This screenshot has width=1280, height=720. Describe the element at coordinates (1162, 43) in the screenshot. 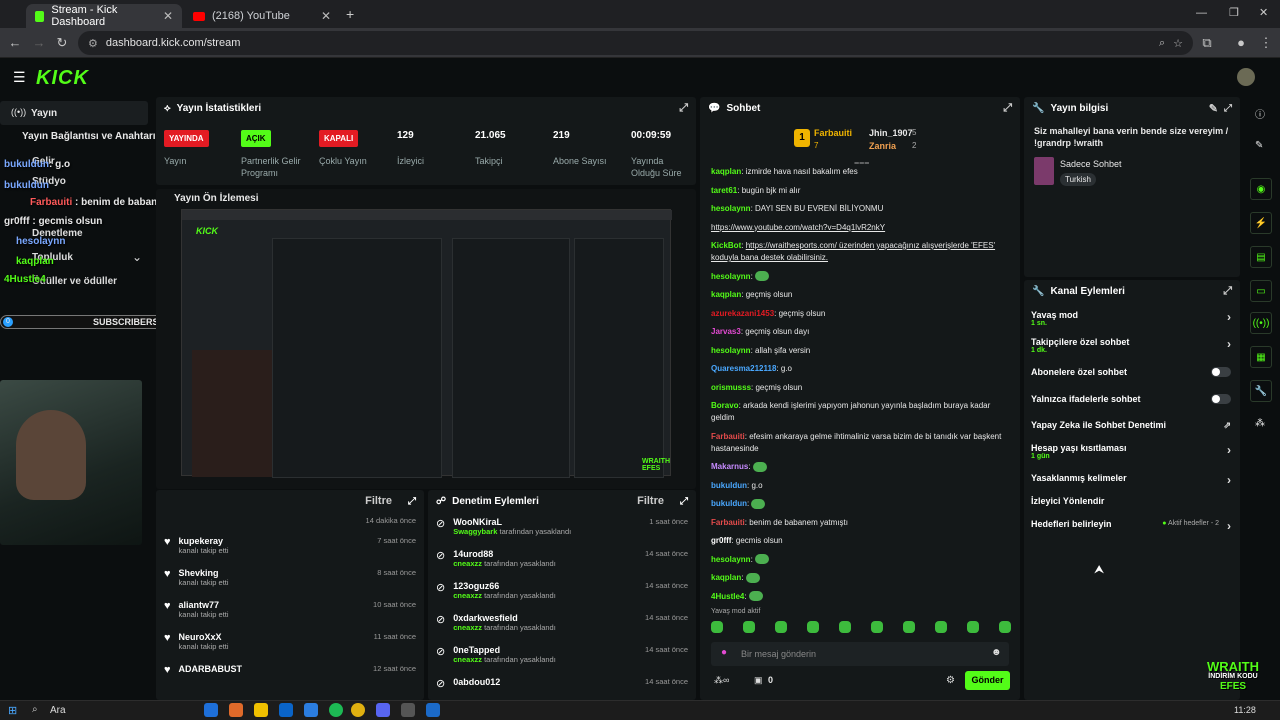

I see `zoom-icon: ⌕` at that location.